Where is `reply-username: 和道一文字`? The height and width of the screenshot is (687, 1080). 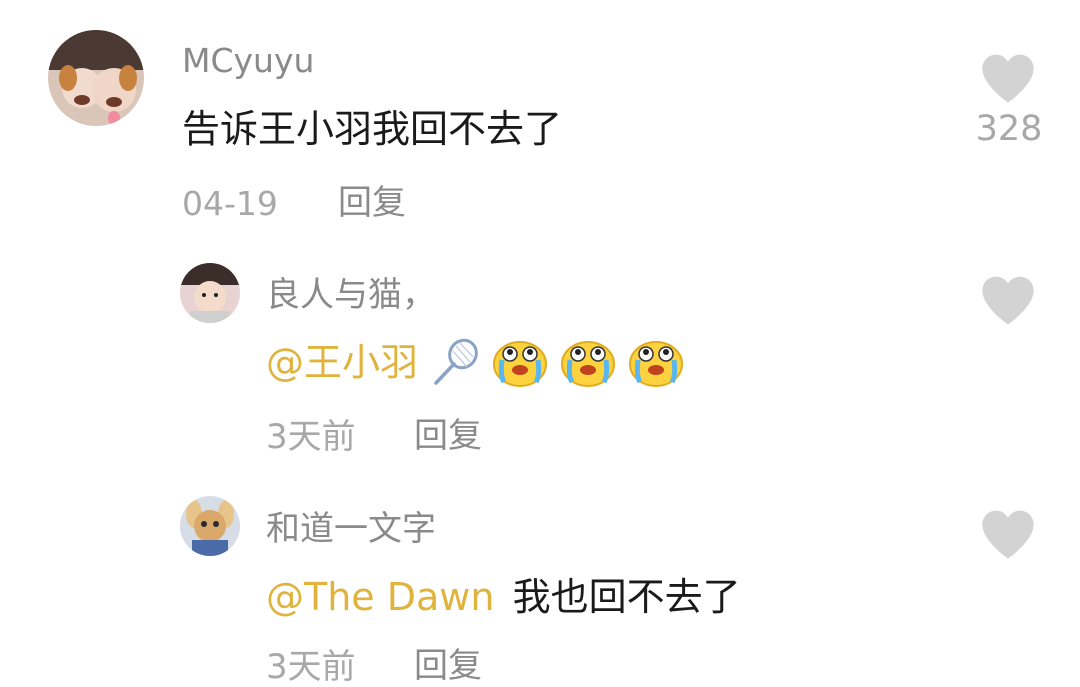 reply-username: 和道一文字 is located at coordinates (351, 529).